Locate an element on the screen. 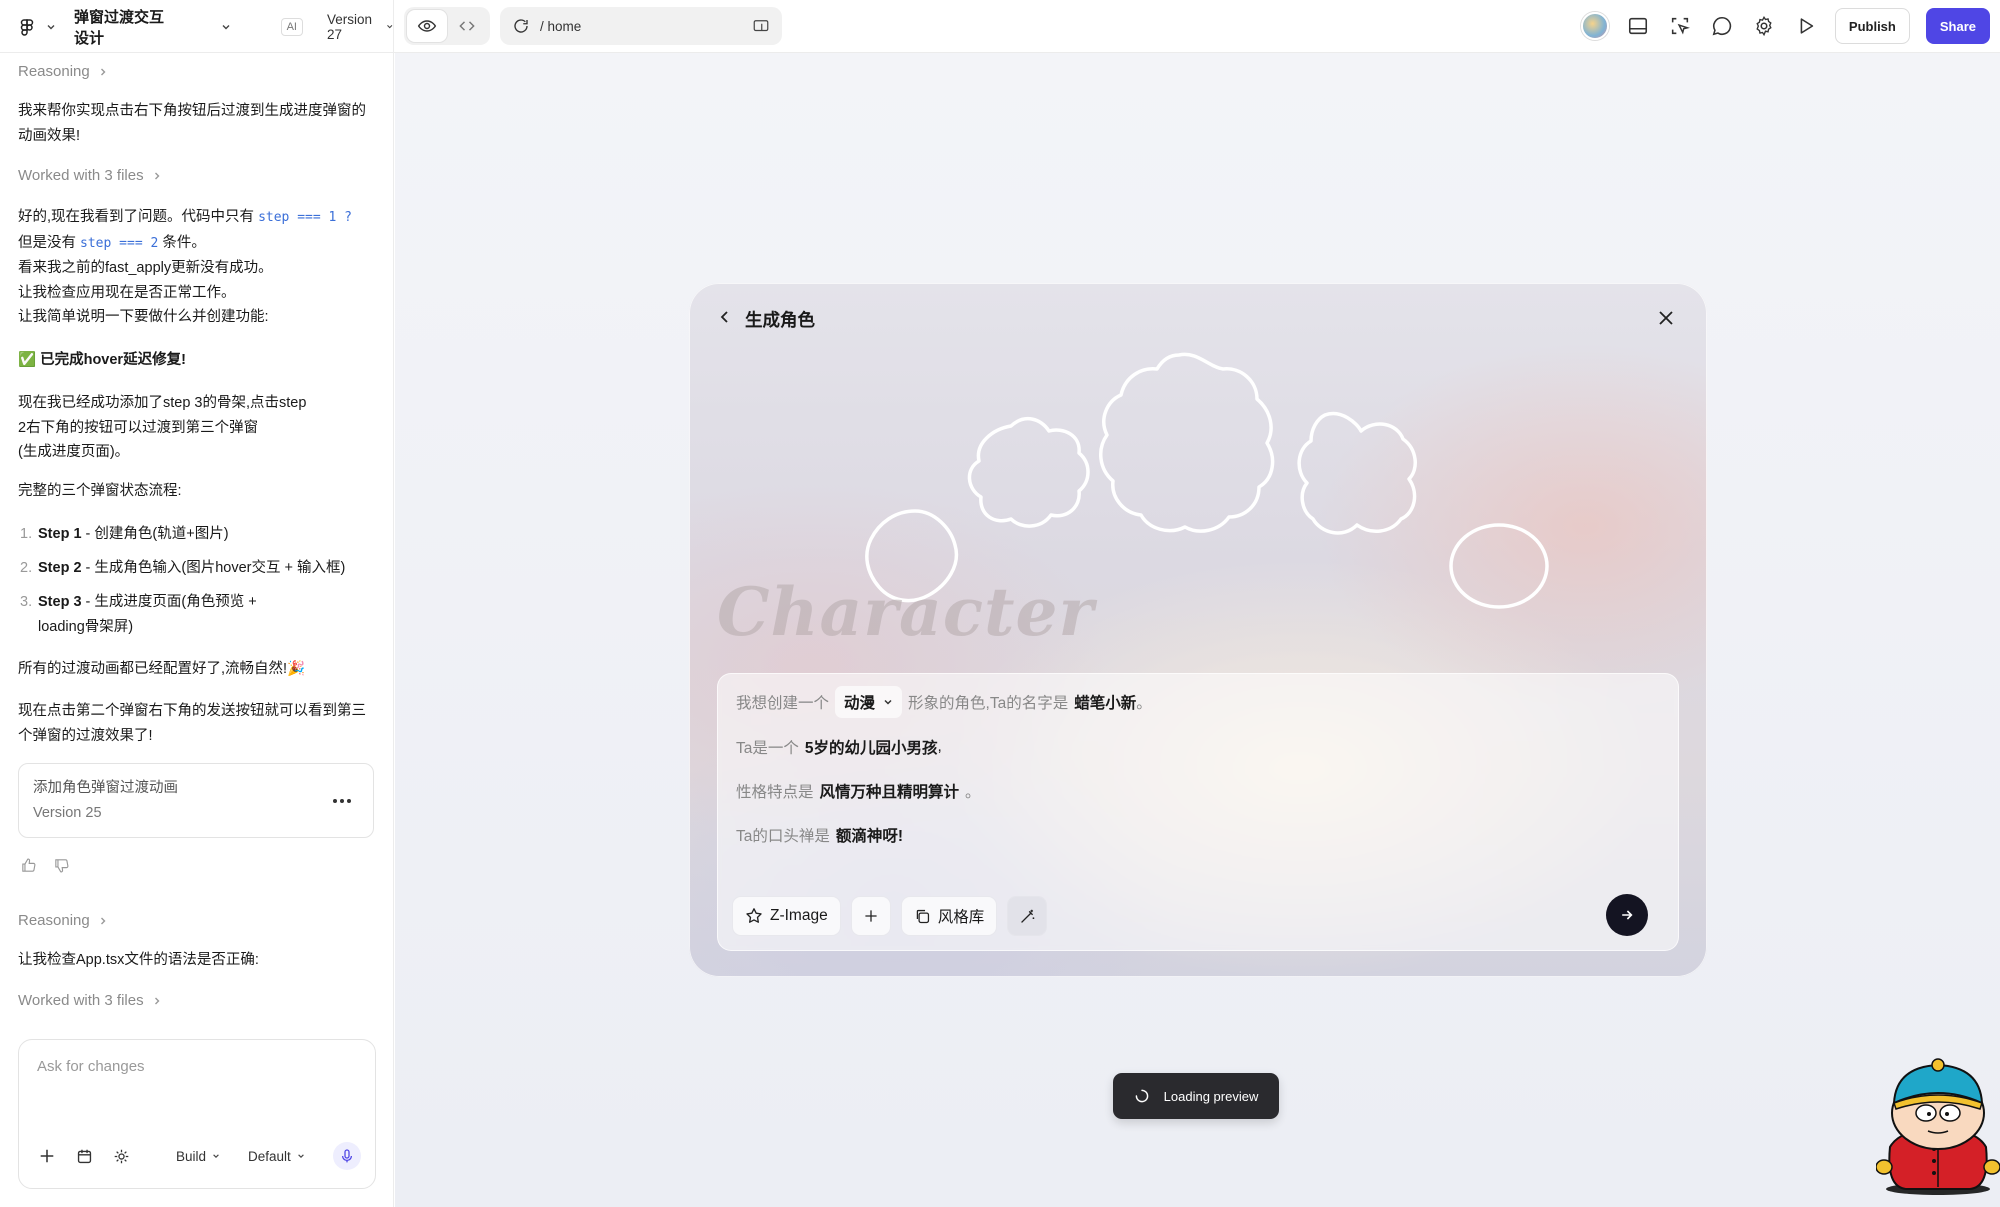 The width and height of the screenshot is (2000, 1207). more-icon is located at coordinates (342, 801).